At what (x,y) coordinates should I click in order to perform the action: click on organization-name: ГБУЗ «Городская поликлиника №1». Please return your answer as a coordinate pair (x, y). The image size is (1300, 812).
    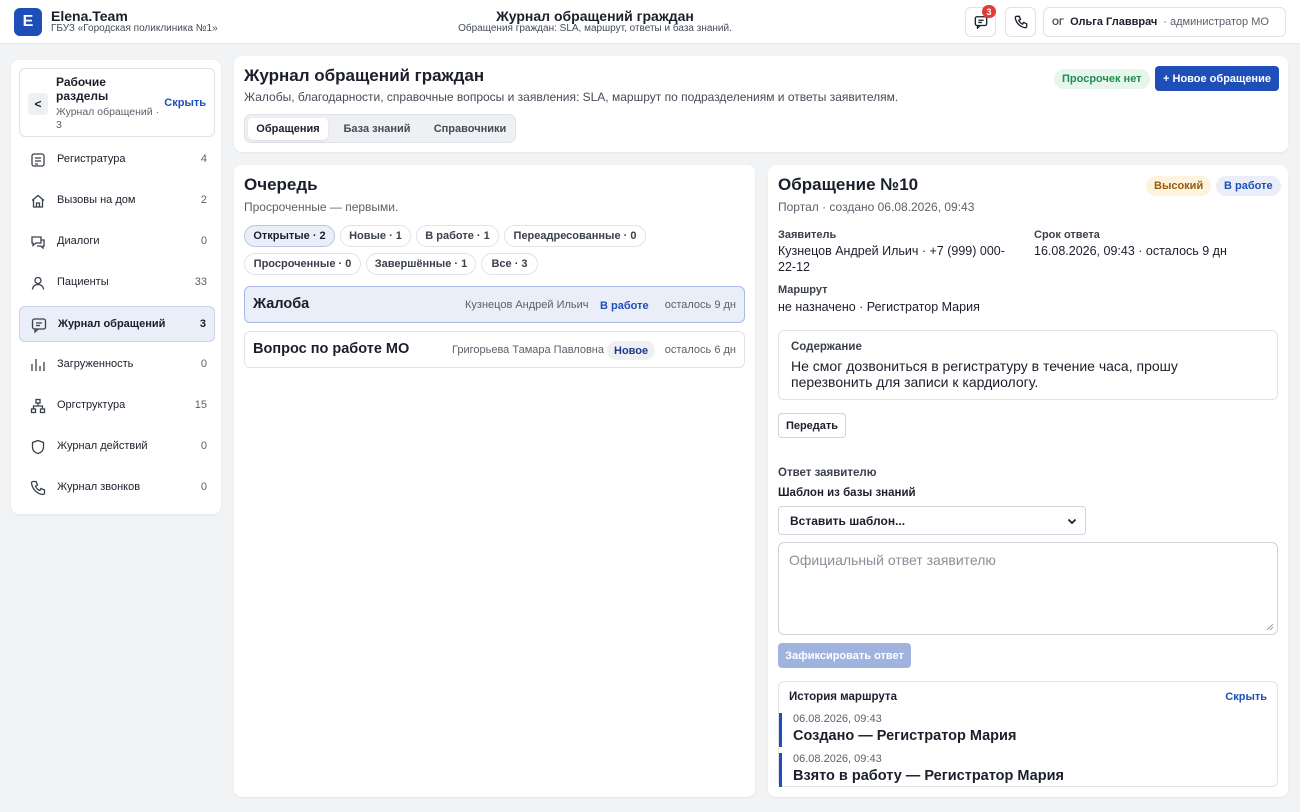
    Looking at the image, I should click on (134, 28).